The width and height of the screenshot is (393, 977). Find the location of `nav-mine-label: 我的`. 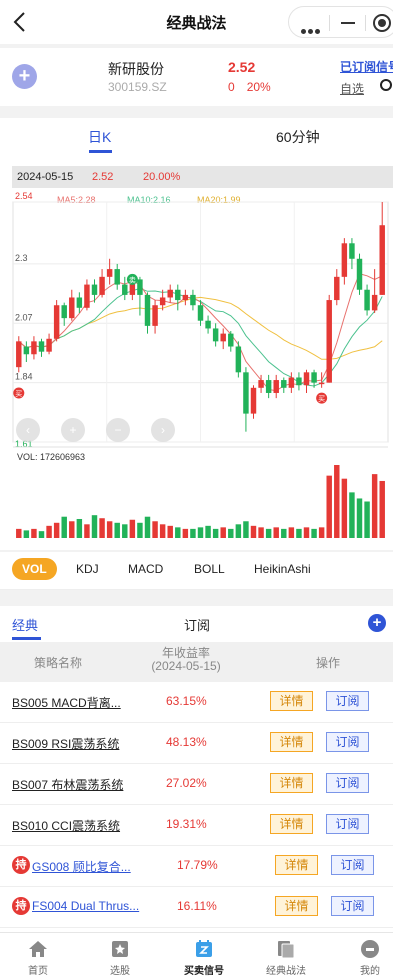

nav-mine-label: 我的 is located at coordinates (370, 971).